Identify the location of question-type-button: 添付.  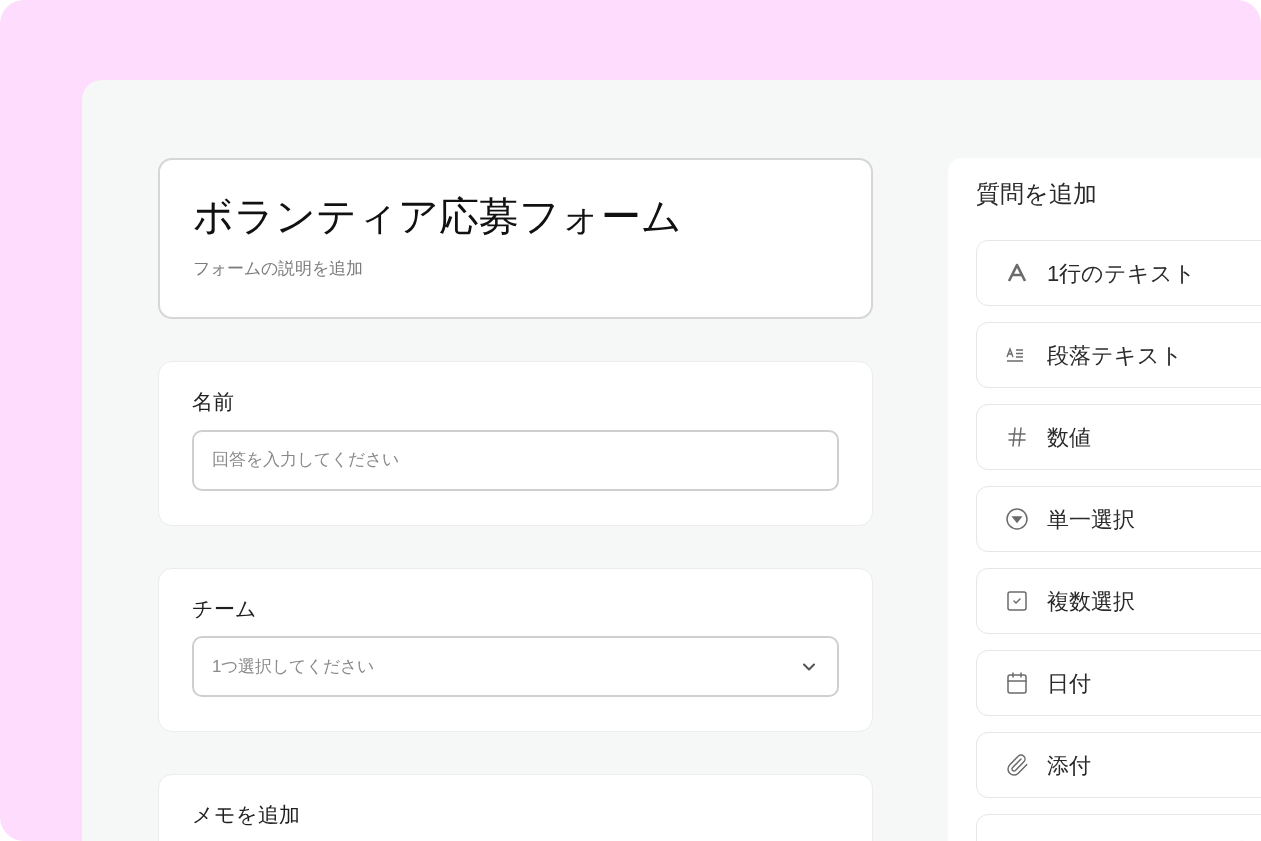
(1118, 765).